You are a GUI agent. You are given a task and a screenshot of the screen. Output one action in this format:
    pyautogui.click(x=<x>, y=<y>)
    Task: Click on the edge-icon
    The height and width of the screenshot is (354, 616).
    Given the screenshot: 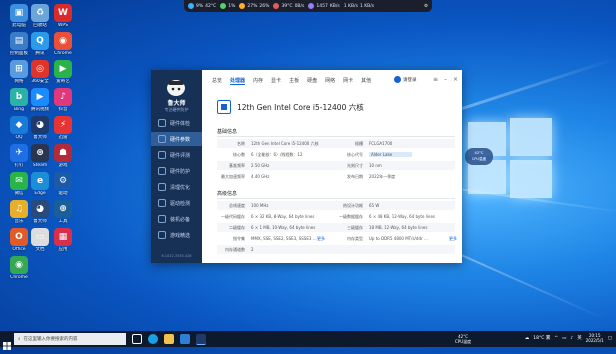 What is the action you would take?
    pyautogui.click(x=153, y=339)
    